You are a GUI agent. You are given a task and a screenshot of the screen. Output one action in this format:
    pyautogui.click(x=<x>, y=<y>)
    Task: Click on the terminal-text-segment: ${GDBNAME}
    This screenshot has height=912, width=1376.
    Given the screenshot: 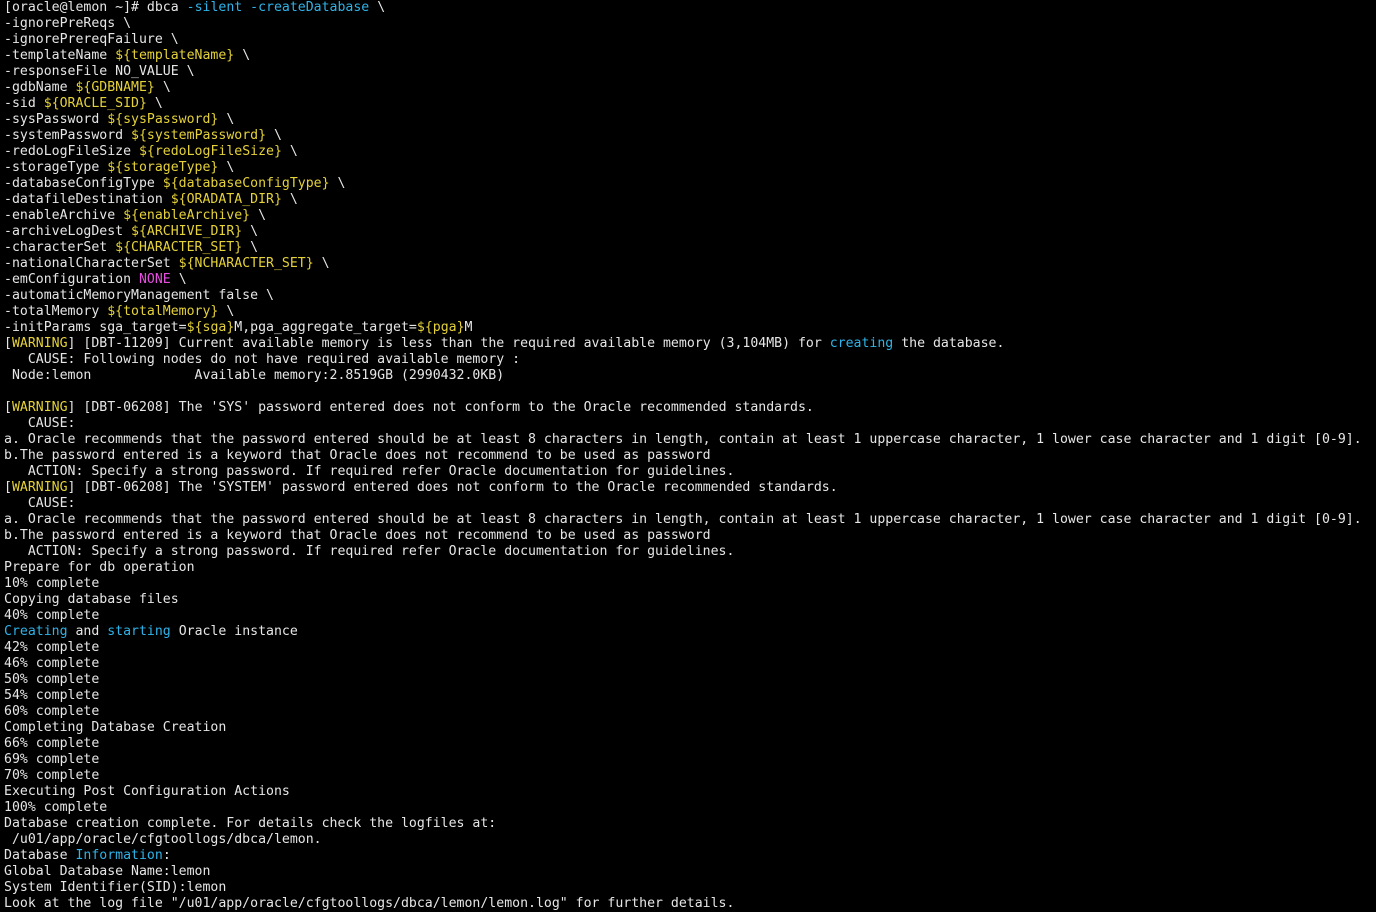 What is the action you would take?
    pyautogui.click(x=115, y=87)
    